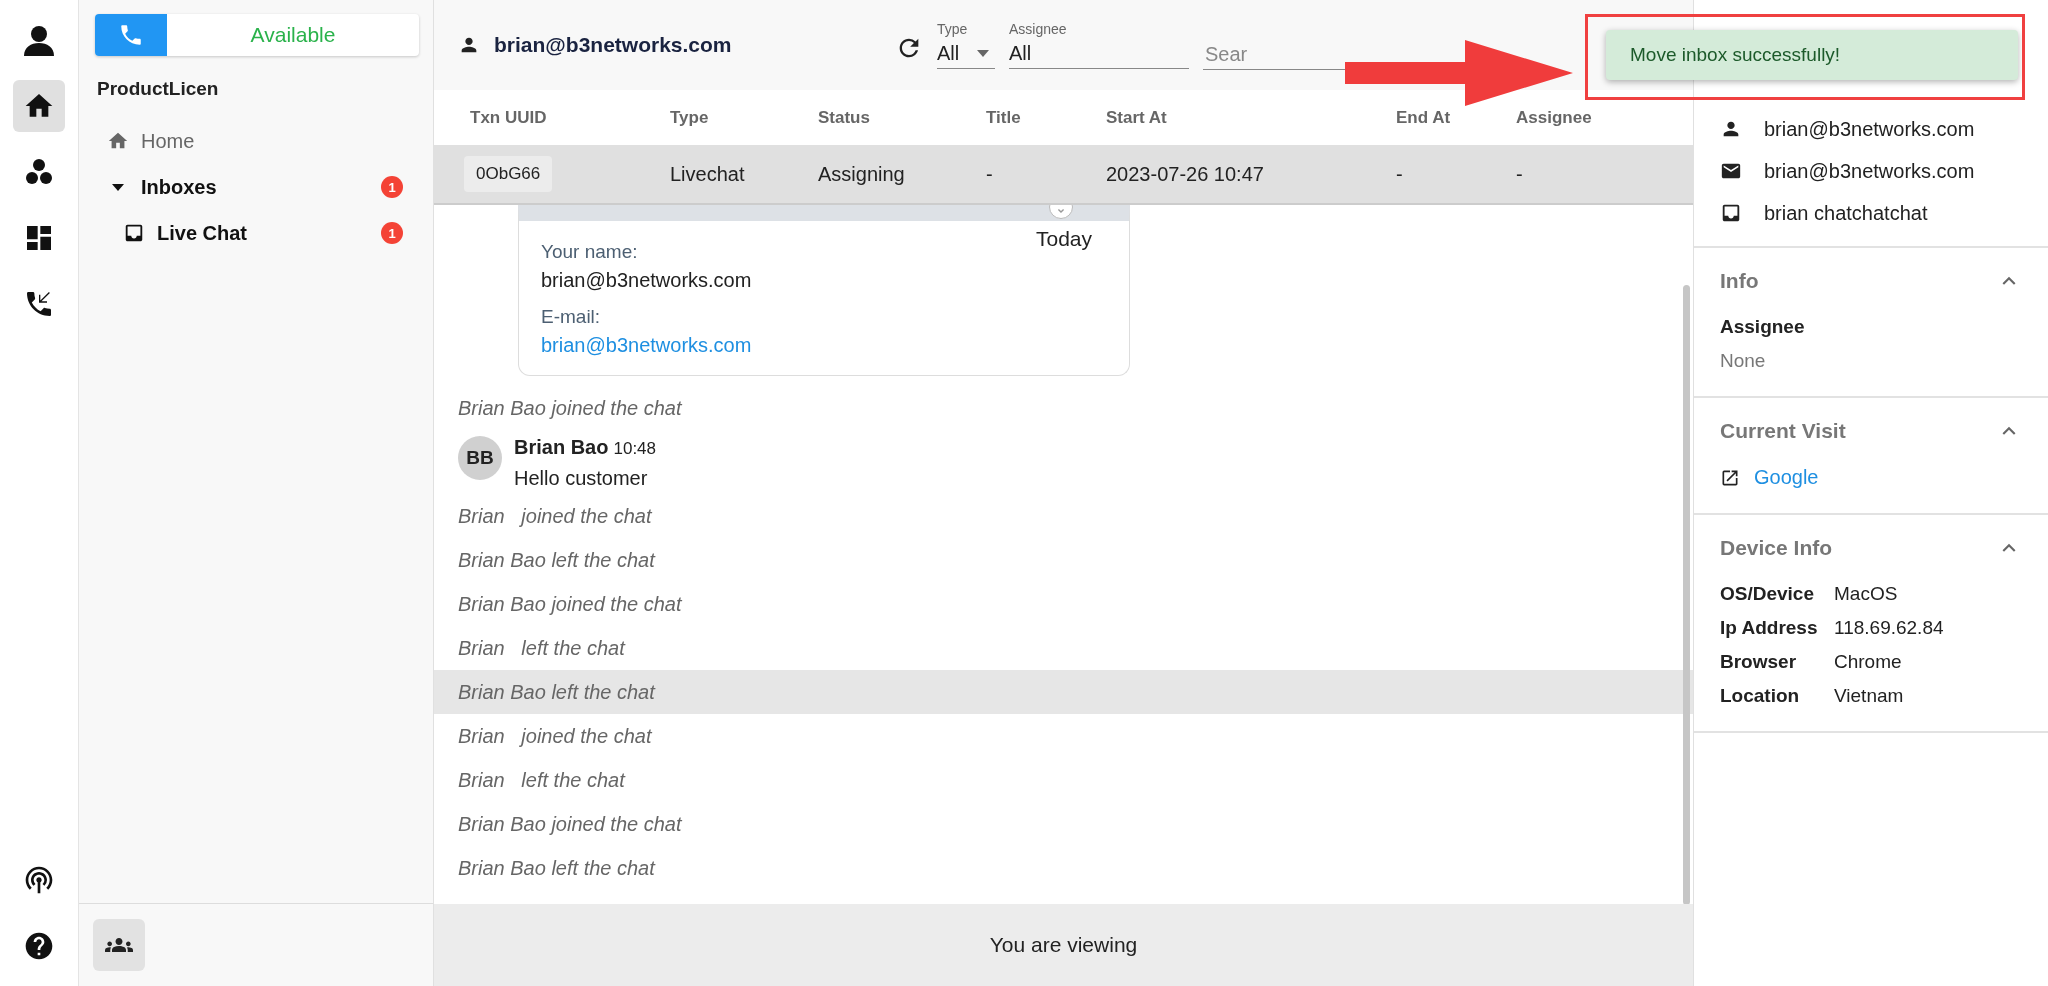 The width and height of the screenshot is (2048, 986). What do you see at coordinates (39, 40) in the screenshot?
I see `user-avatar-icon` at bounding box center [39, 40].